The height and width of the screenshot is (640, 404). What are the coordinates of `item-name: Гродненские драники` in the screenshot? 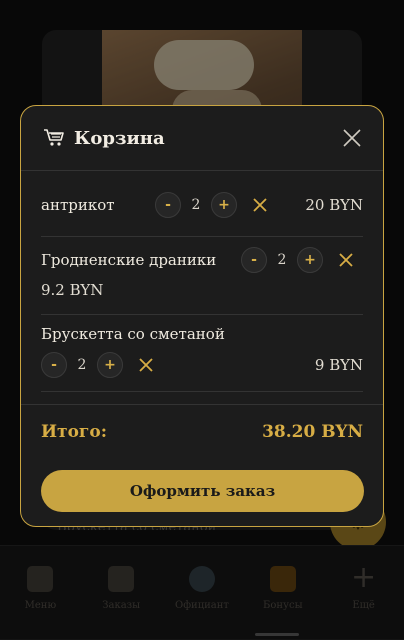 It's located at (129, 260).